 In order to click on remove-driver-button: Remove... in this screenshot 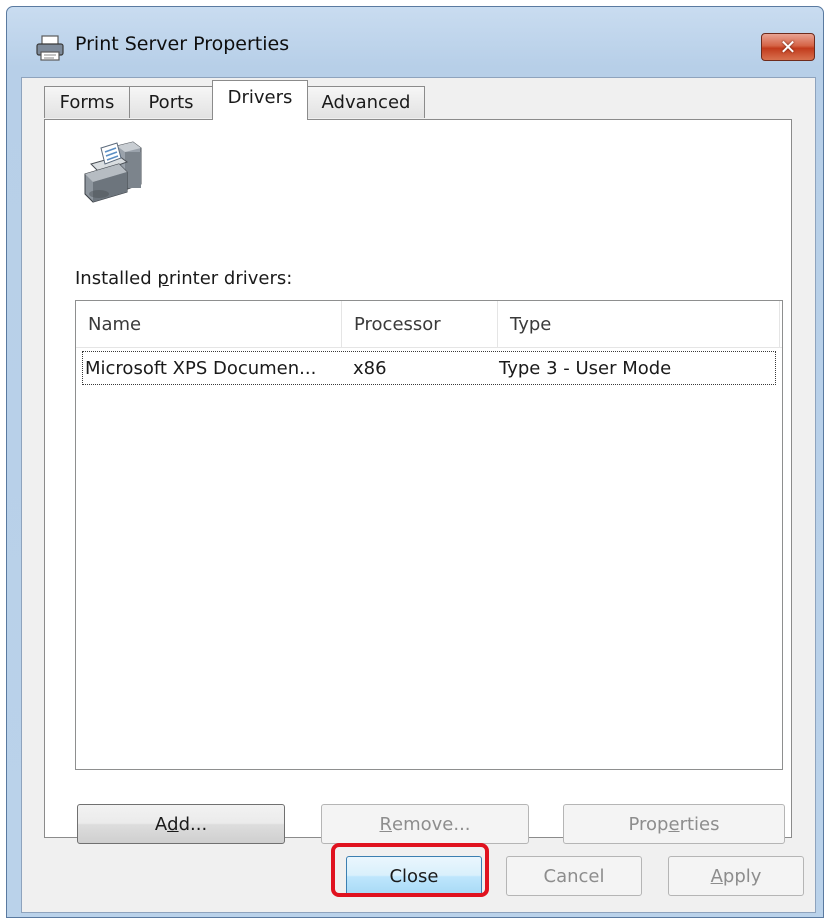, I will do `click(425, 824)`.